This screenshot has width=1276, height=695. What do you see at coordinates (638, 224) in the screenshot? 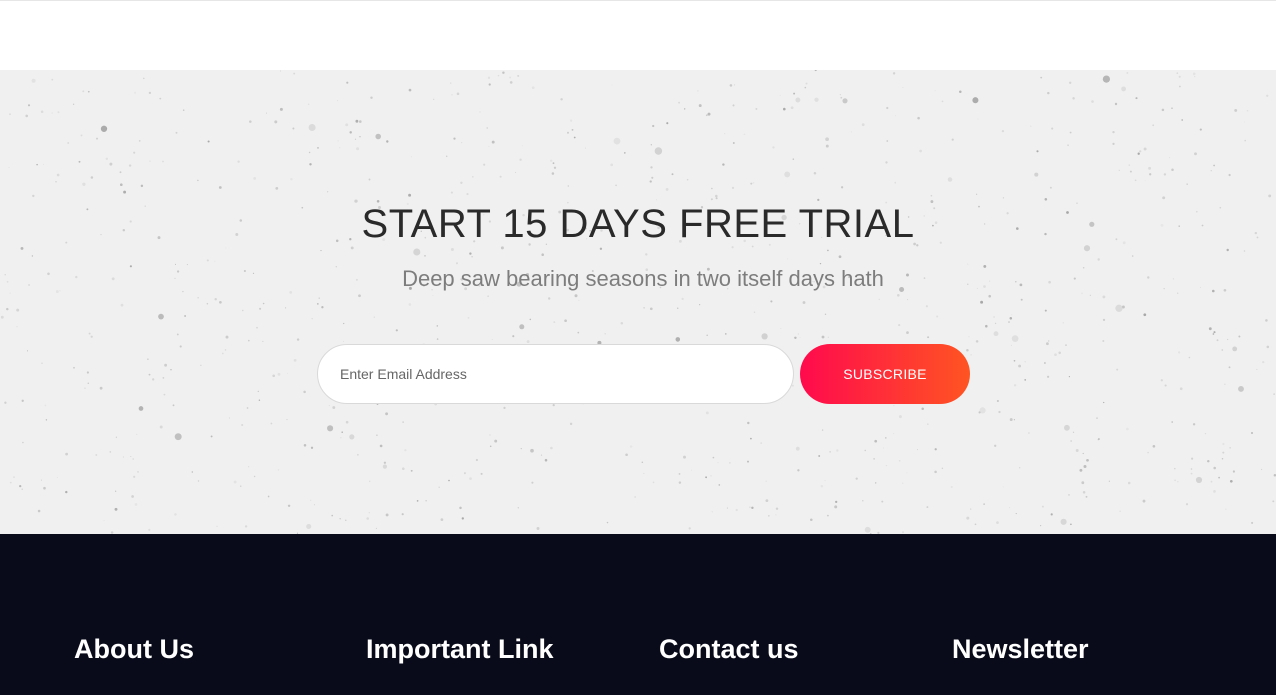
I see `trial-title: START 15 DAYS FREE TRIAL` at bounding box center [638, 224].